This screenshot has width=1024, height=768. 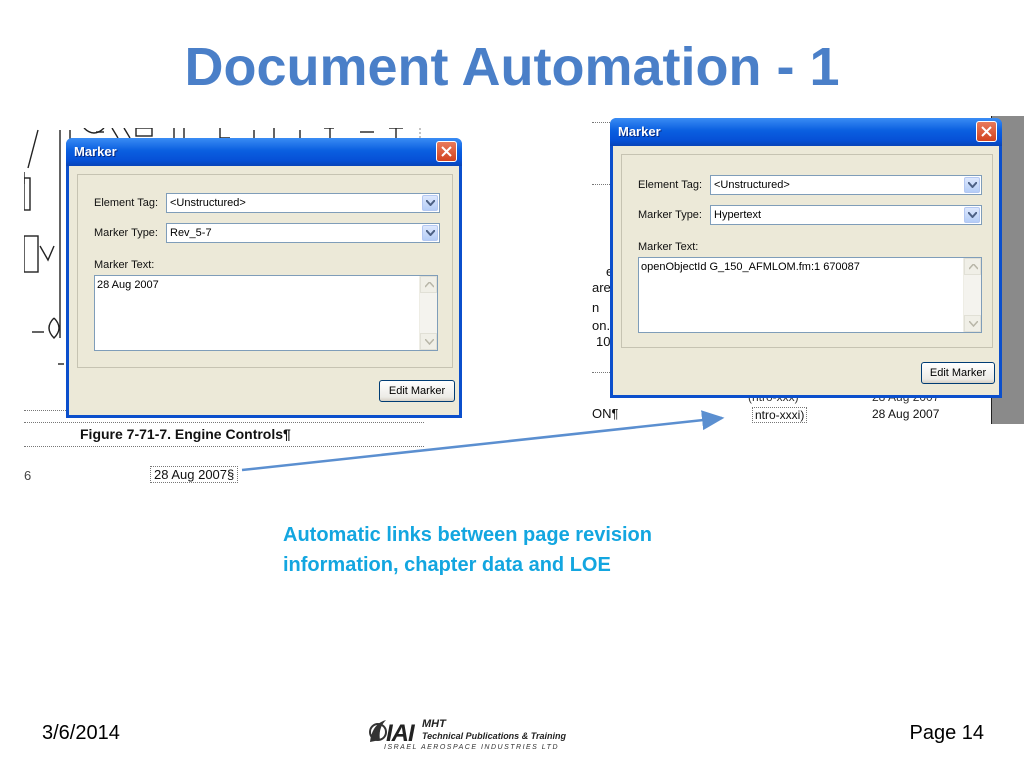 What do you see at coordinates (483, 441) in the screenshot?
I see `link-arrow-icon` at bounding box center [483, 441].